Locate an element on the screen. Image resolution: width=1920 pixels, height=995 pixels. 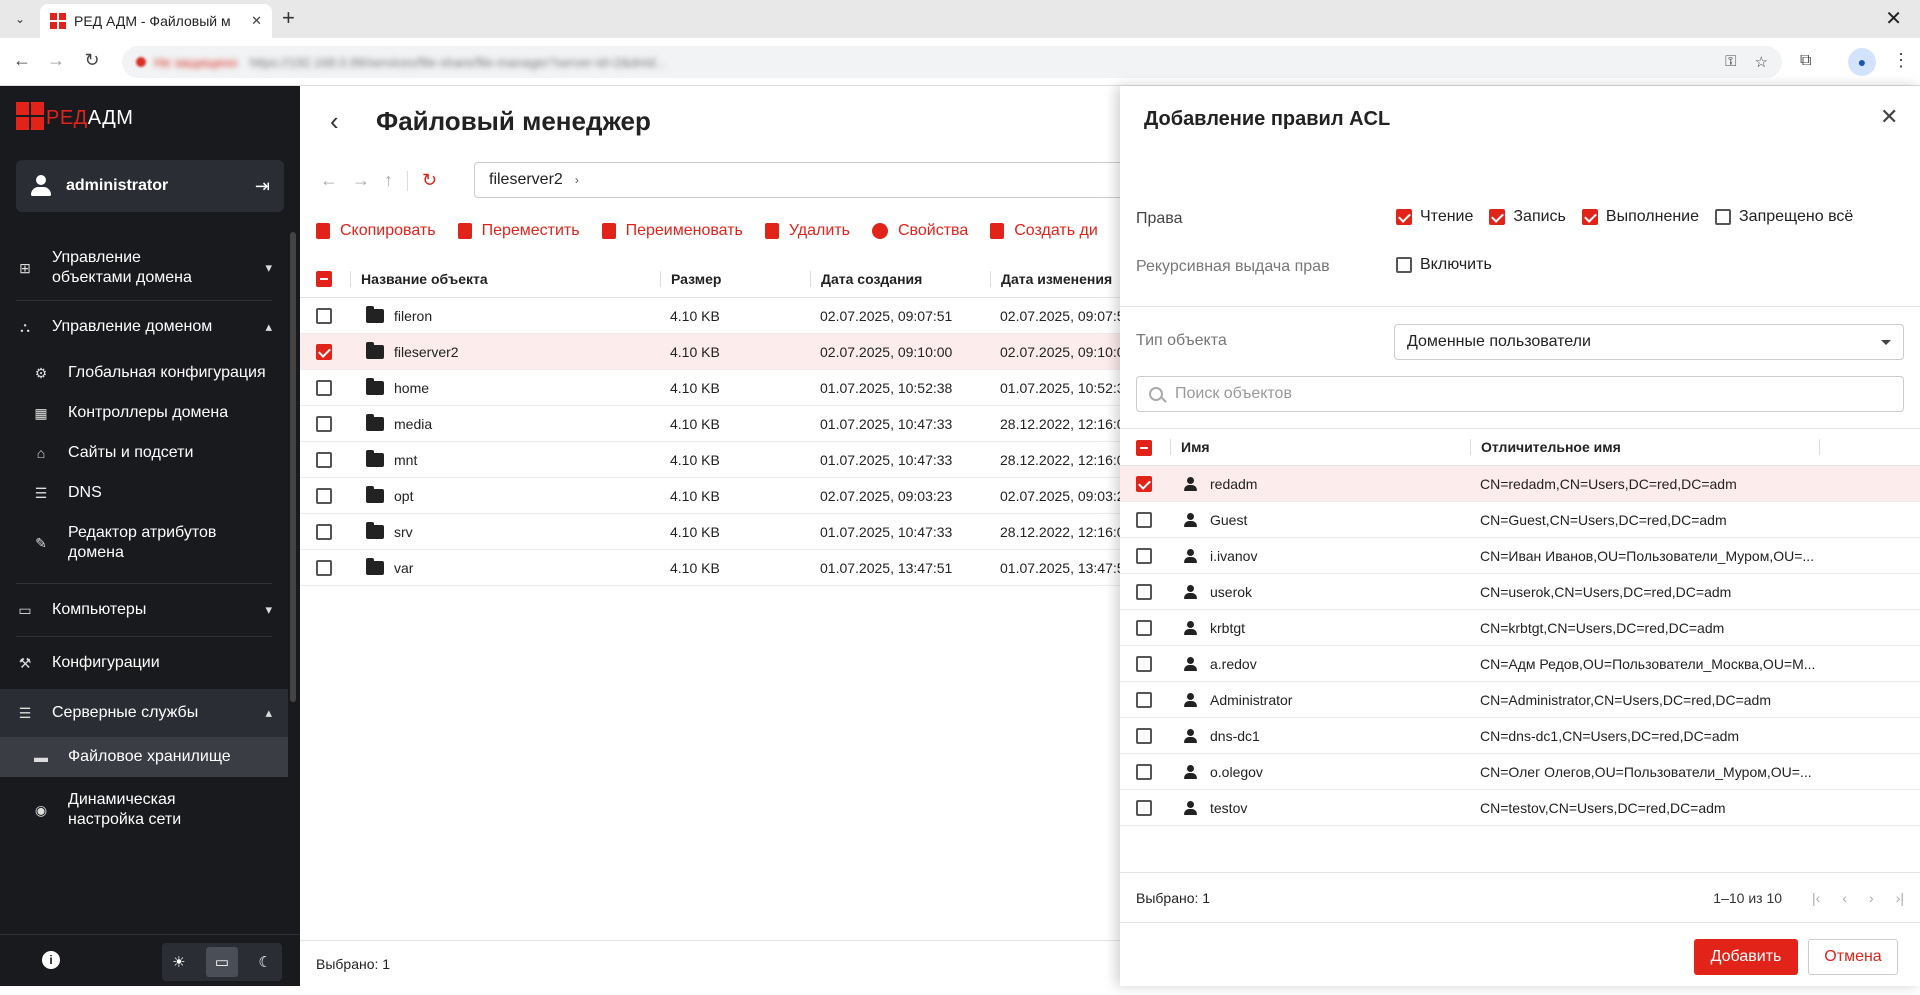
new-tab-icon: + is located at coordinates (288, 18).